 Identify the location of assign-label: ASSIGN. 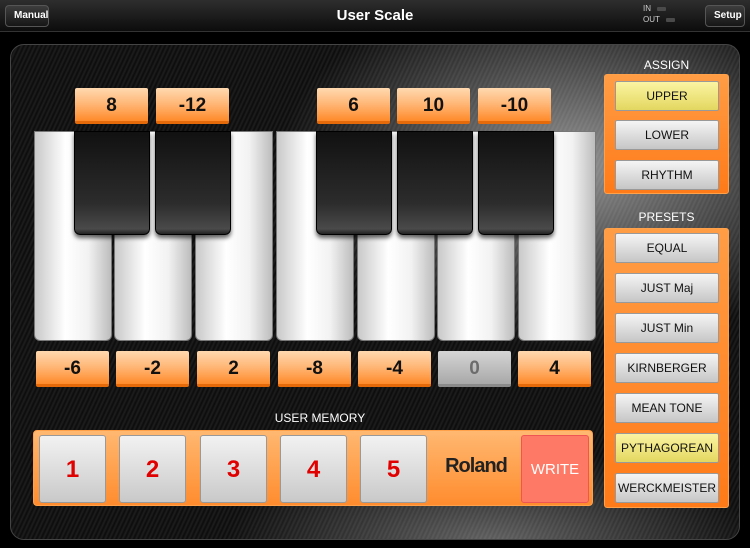
(666, 65).